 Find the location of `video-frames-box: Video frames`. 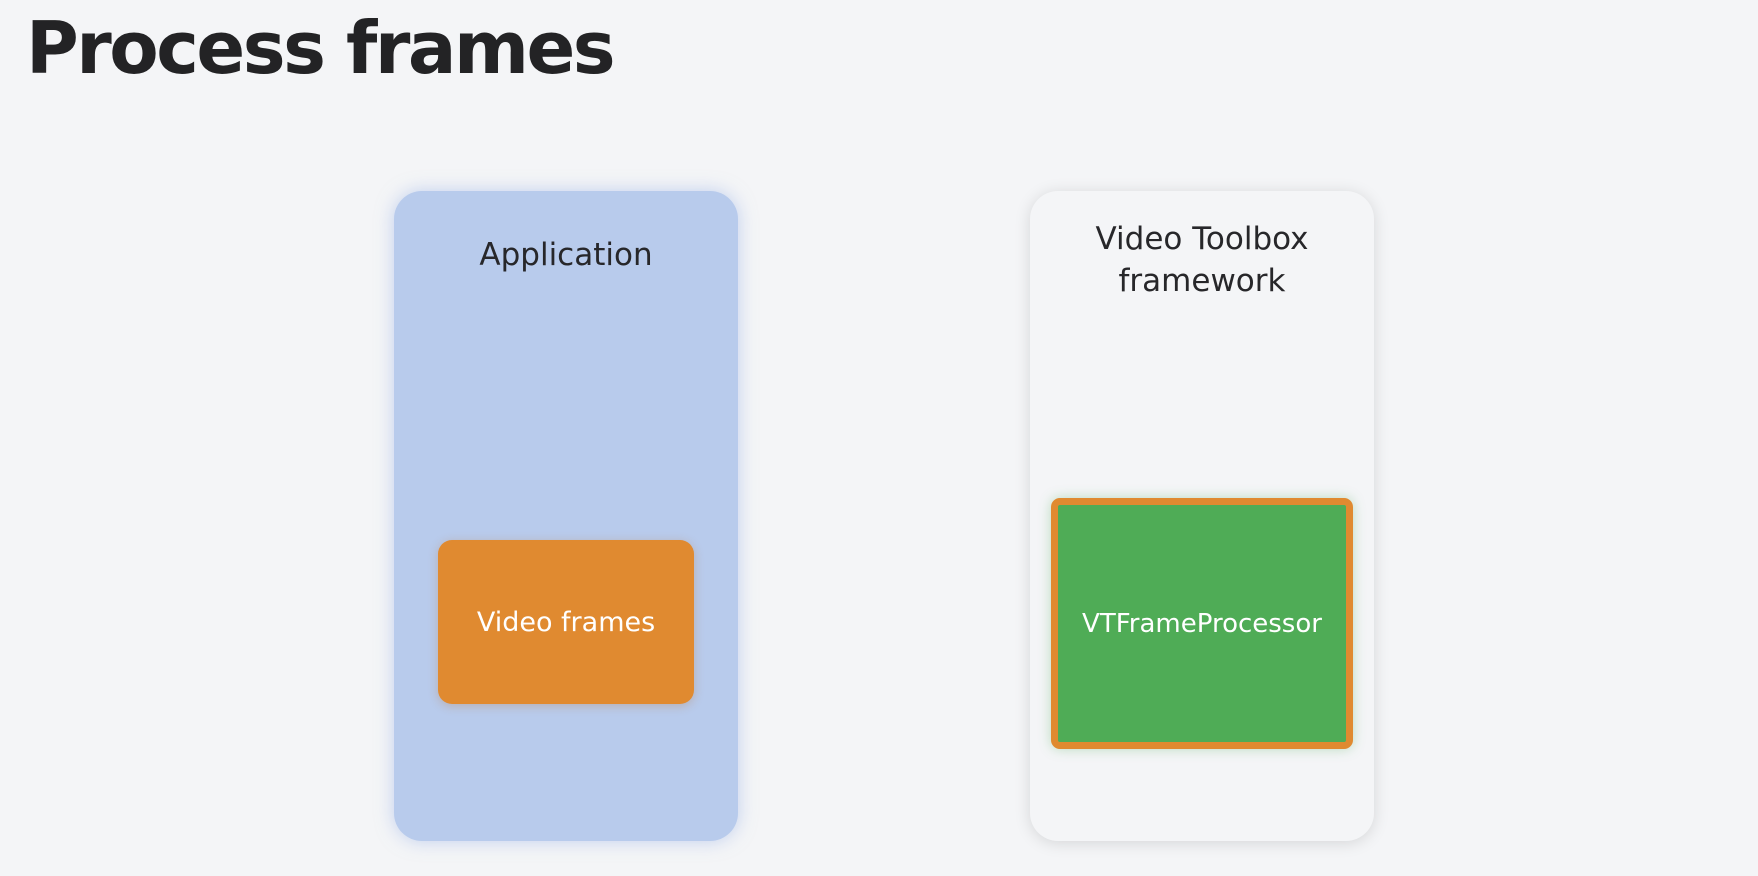

video-frames-box: Video frames is located at coordinates (566, 622).